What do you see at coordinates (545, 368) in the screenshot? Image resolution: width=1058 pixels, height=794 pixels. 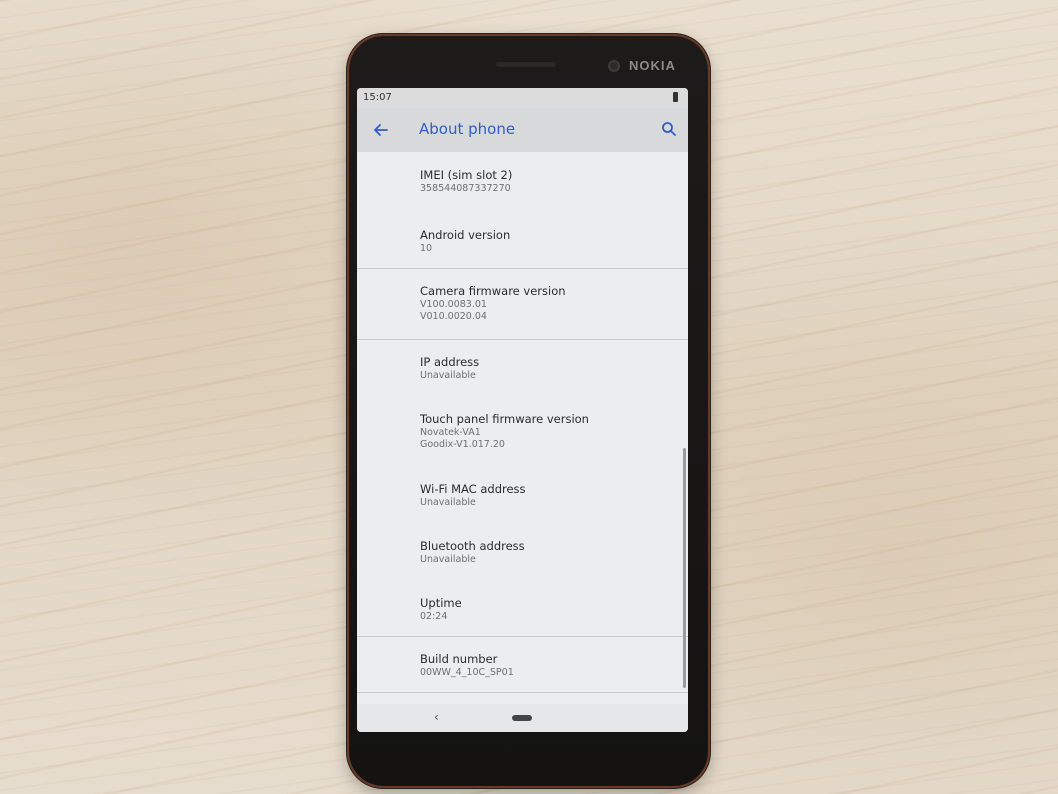 I see `list-item-ip-address: IP address Unavailable` at bounding box center [545, 368].